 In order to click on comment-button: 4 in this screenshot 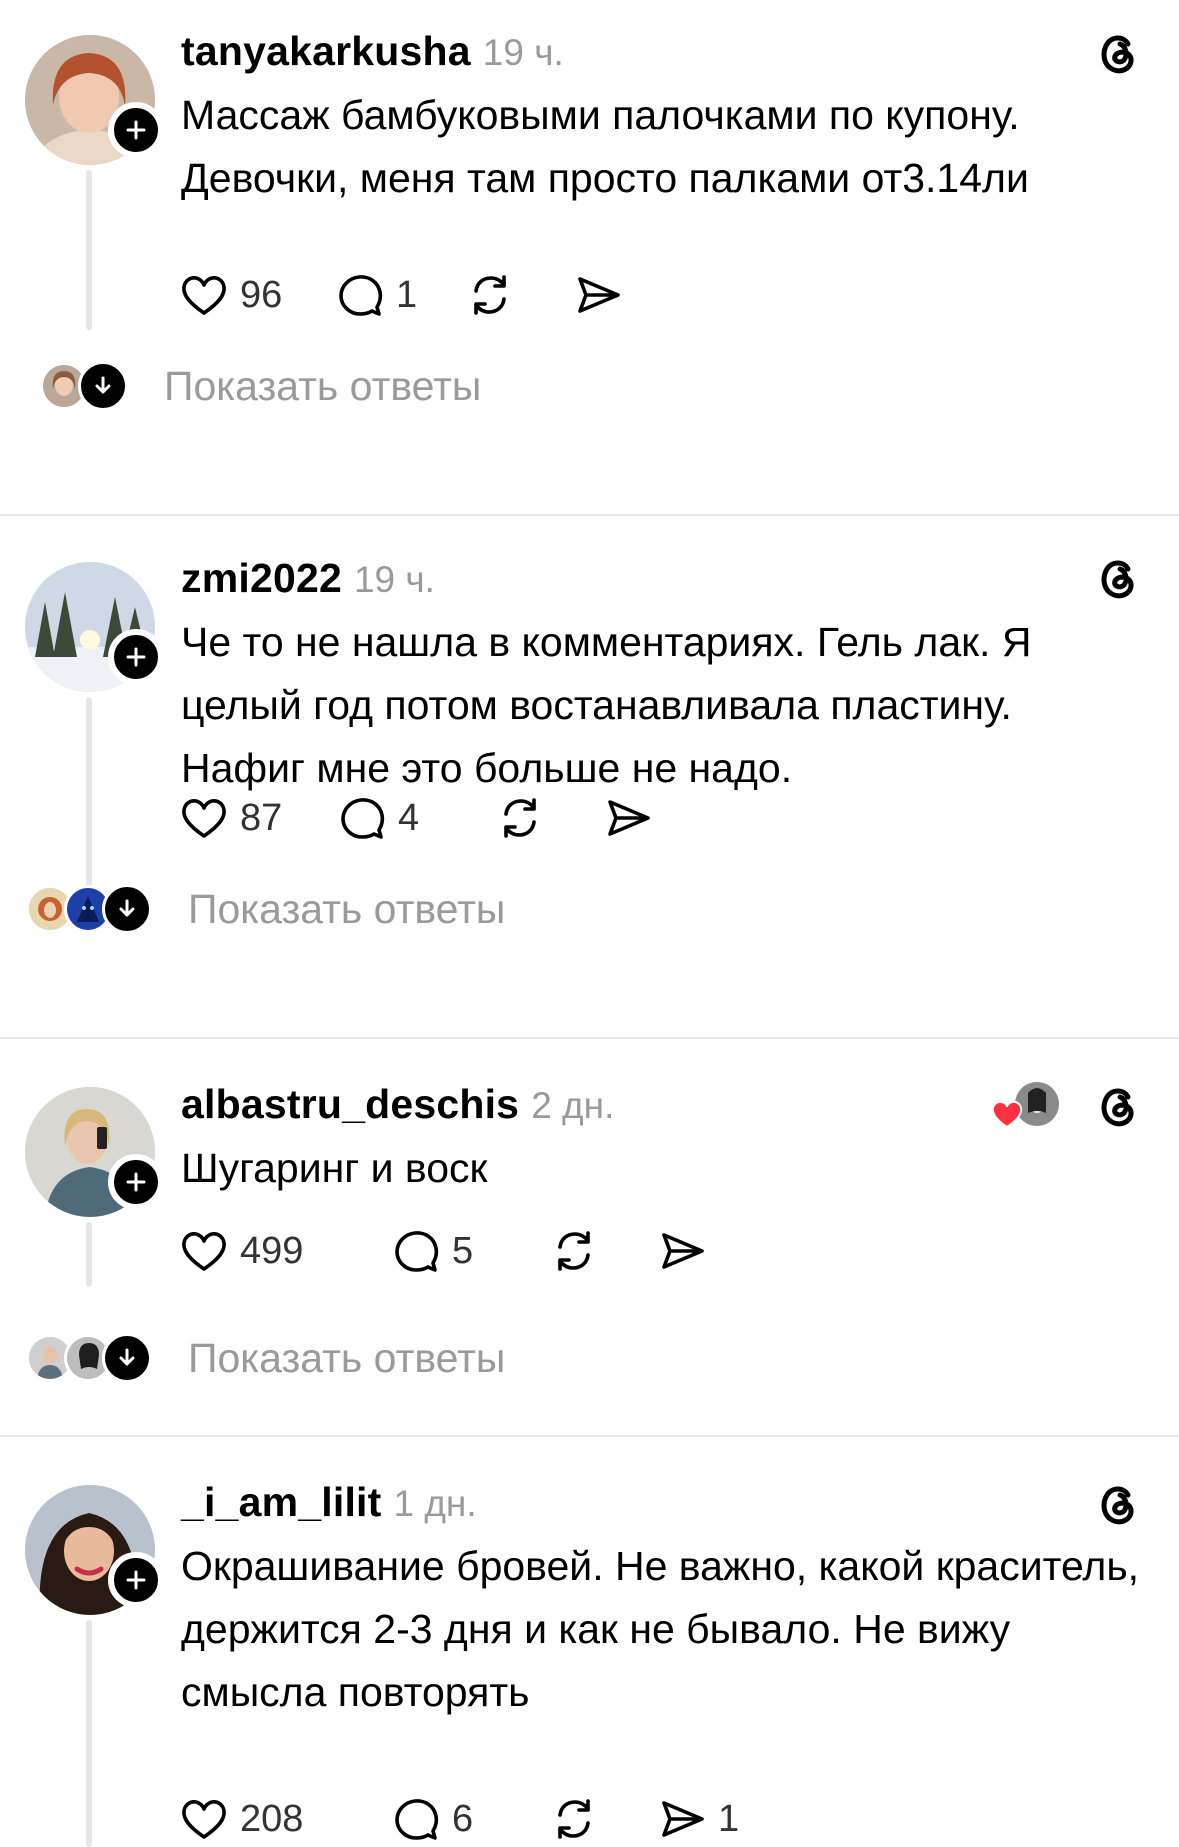, I will do `click(415, 818)`.